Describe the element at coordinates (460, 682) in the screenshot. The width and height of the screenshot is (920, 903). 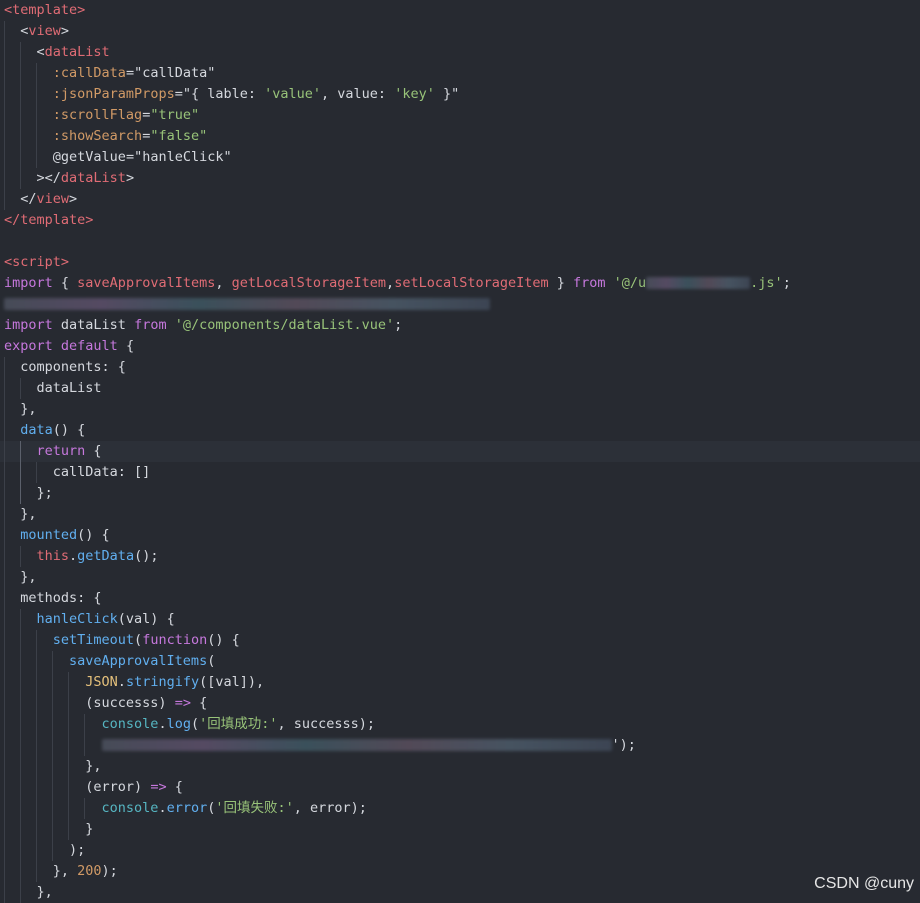
I see `code-line-33: JSON.stringify([val]),` at that location.